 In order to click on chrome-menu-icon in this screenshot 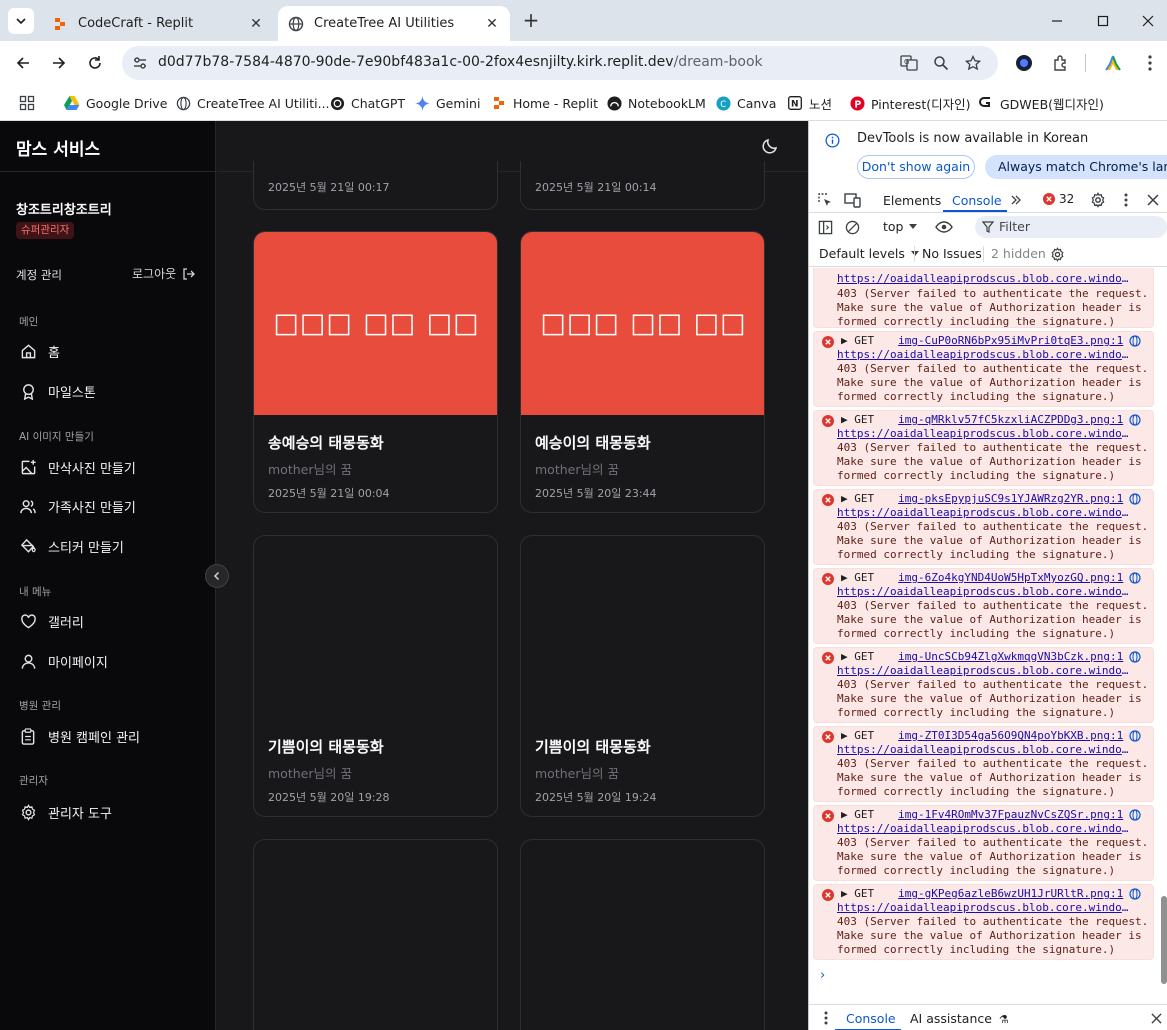, I will do `click(1150, 63)`.